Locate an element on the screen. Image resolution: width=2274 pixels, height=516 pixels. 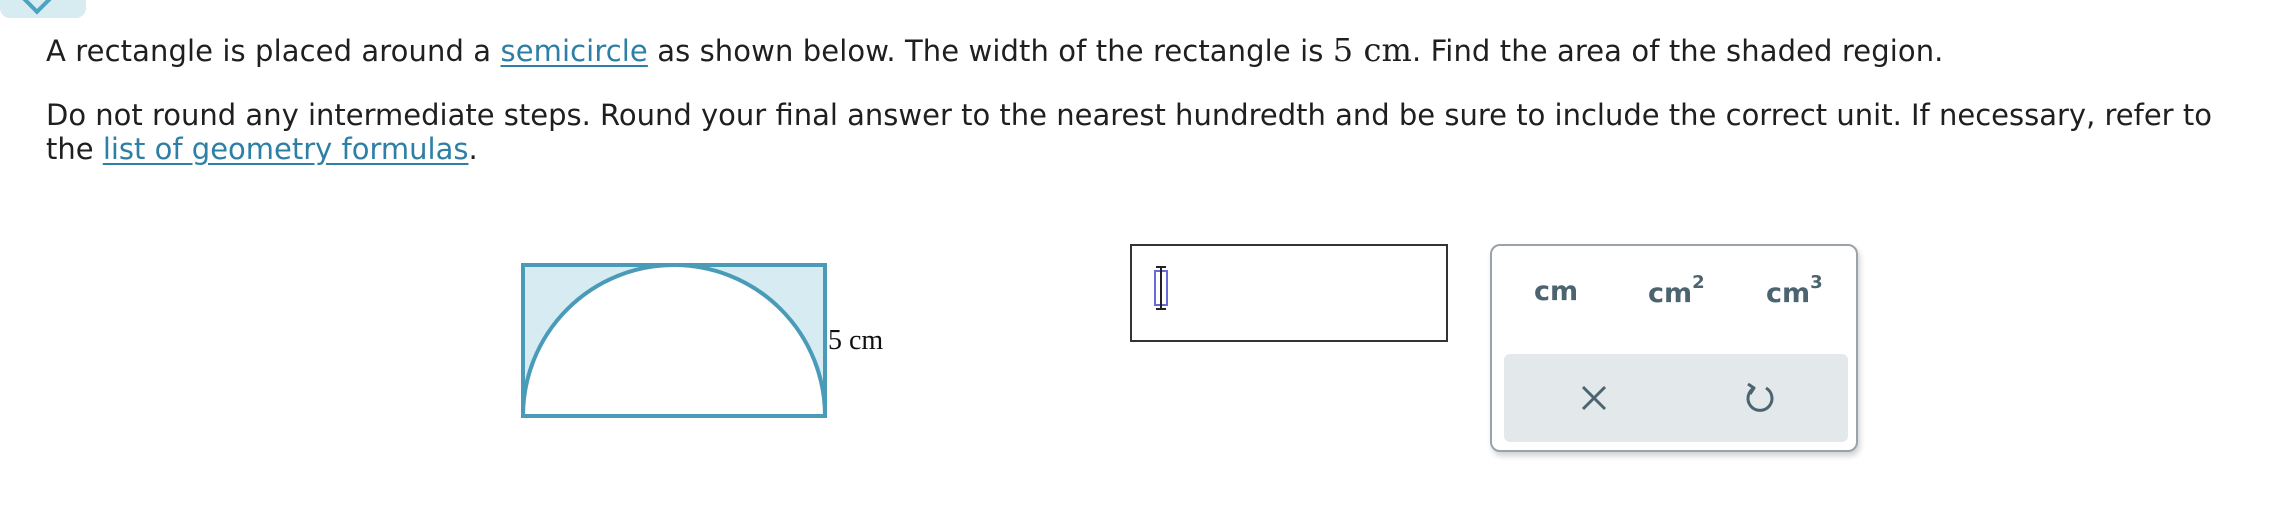
collapse-tab is located at coordinates (43, 9).